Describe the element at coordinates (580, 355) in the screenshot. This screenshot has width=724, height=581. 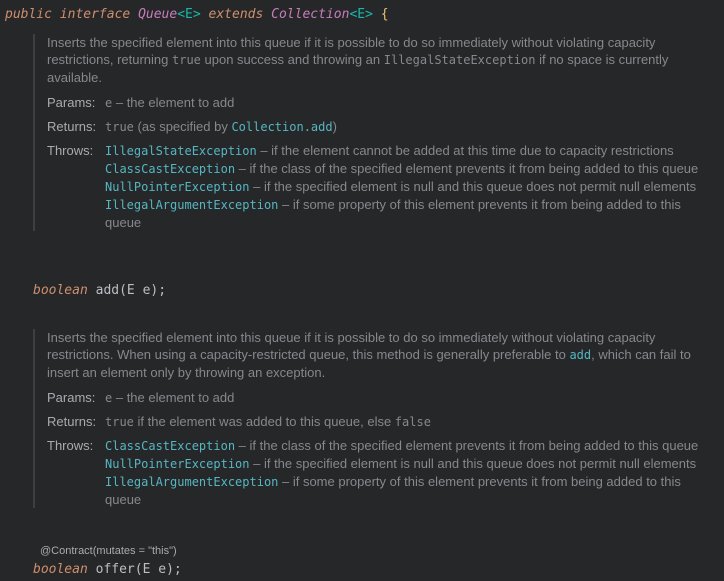
I see `add-link: add` at that location.